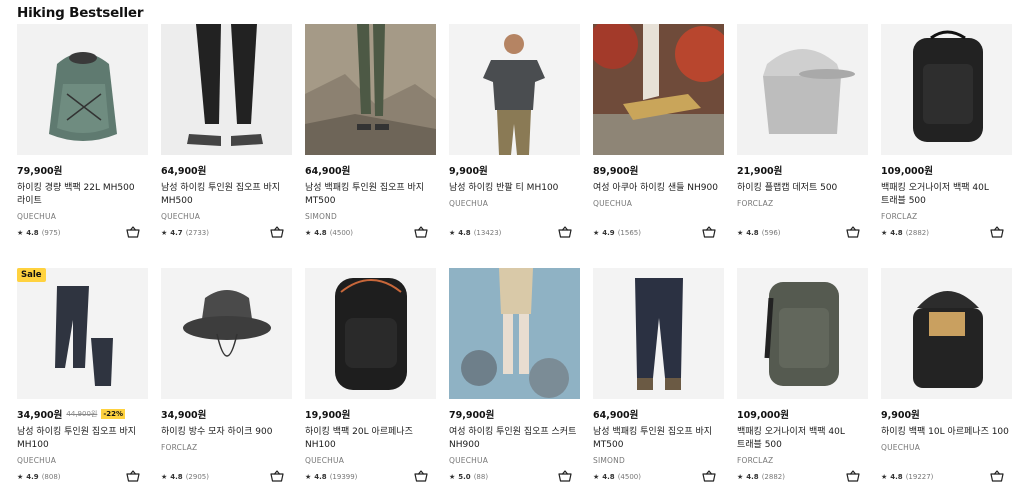  I want to click on review-count: (975), so click(51, 233).